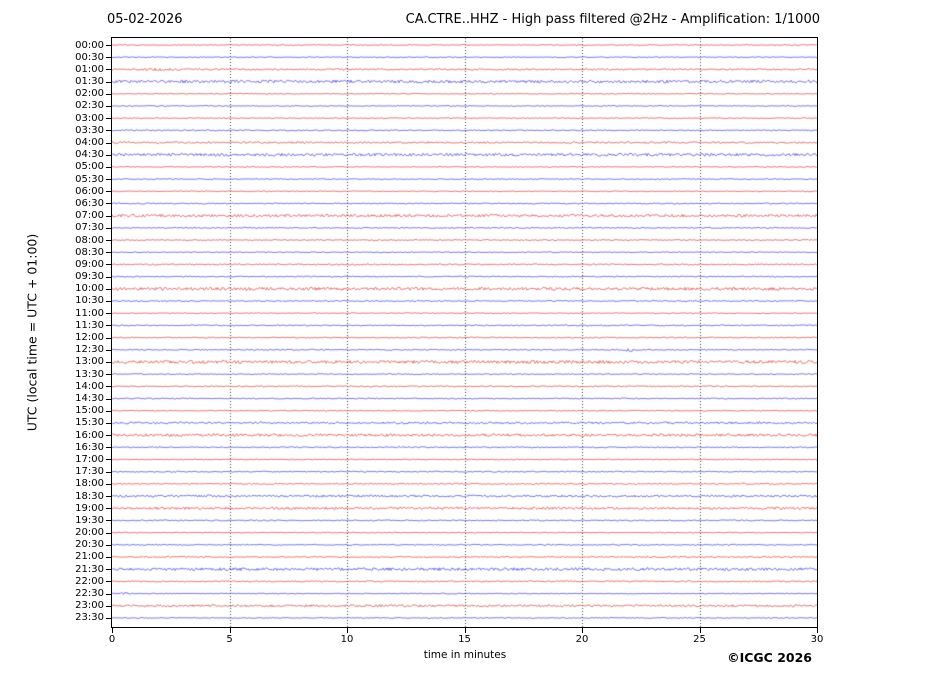 The width and height of the screenshot is (927, 696). Describe the element at coordinates (582, 639) in the screenshot. I see `x-tick-label: 20` at that location.